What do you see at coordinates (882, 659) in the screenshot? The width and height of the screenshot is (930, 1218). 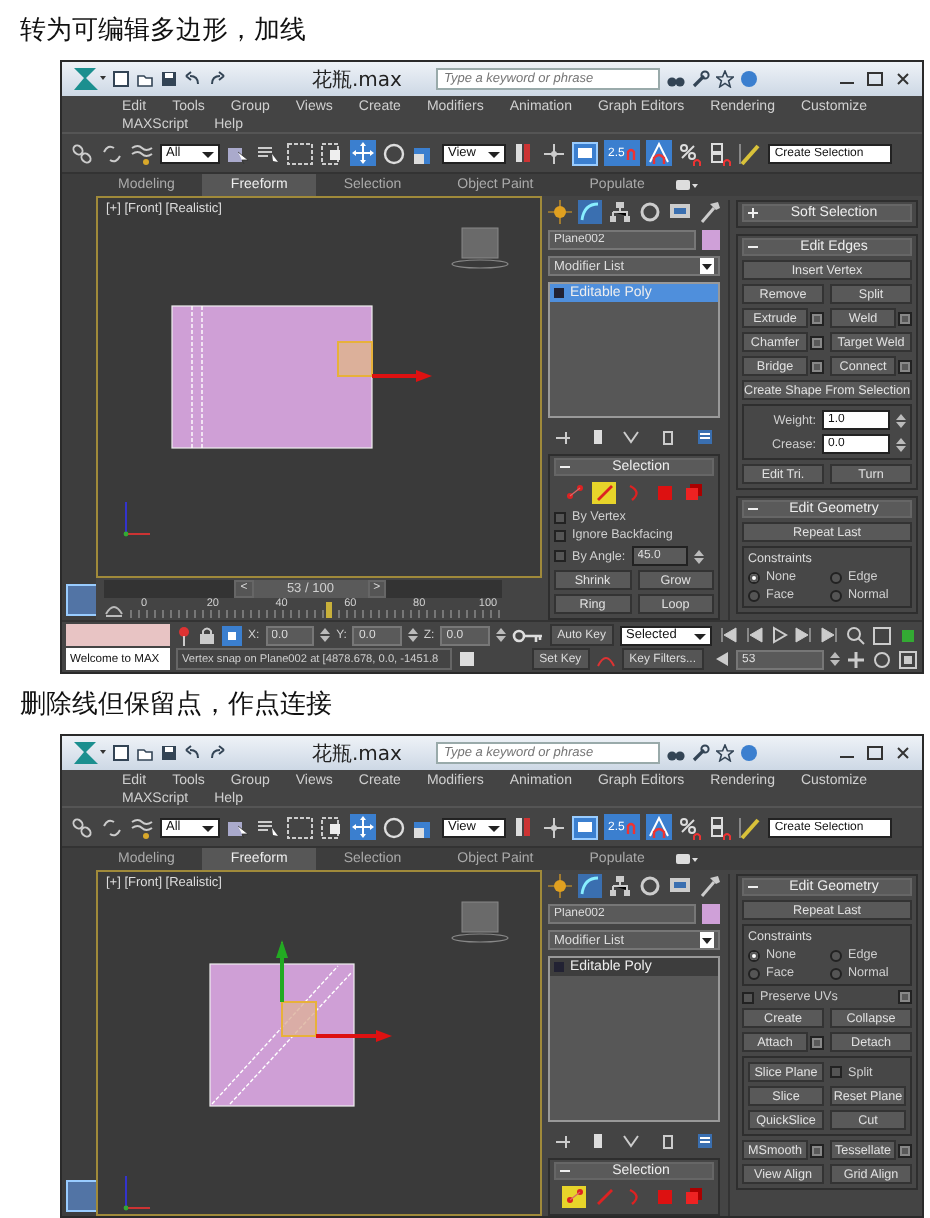 I see `orbit-icon` at bounding box center [882, 659].